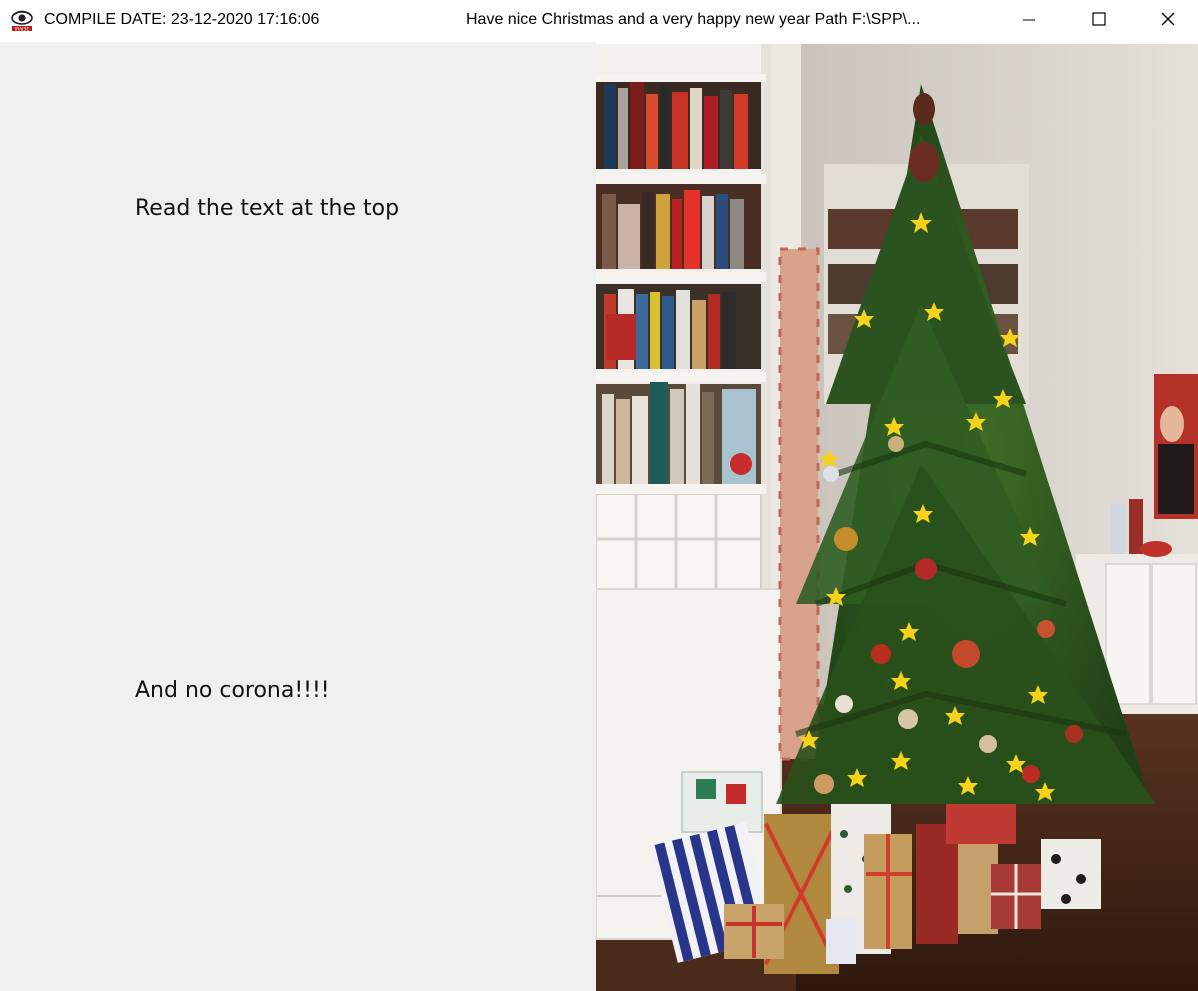 The image size is (1198, 991). I want to click on bookshelf-books, so click(681, 332).